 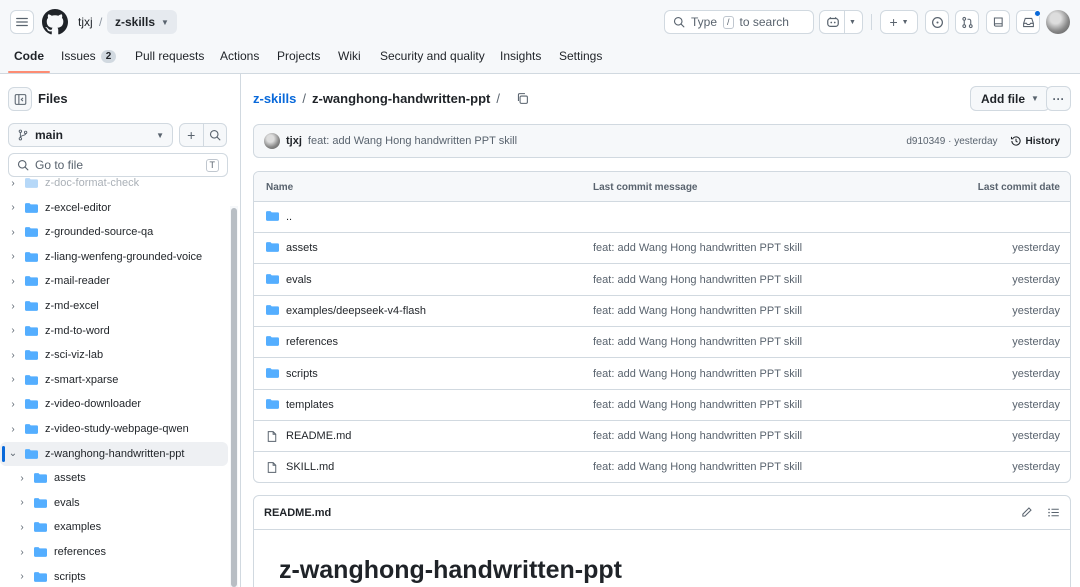 What do you see at coordinates (302, 248) in the screenshot?
I see `file-name-link: assets` at bounding box center [302, 248].